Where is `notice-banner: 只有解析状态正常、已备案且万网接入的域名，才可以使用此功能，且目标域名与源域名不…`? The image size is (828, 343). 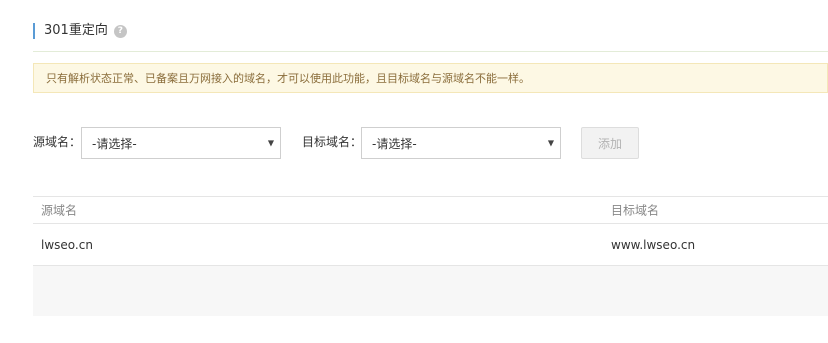
notice-banner: 只有解析状态正常、已备案且万网接入的域名，才可以使用此功能，且目标域名与源域名不… is located at coordinates (430, 78).